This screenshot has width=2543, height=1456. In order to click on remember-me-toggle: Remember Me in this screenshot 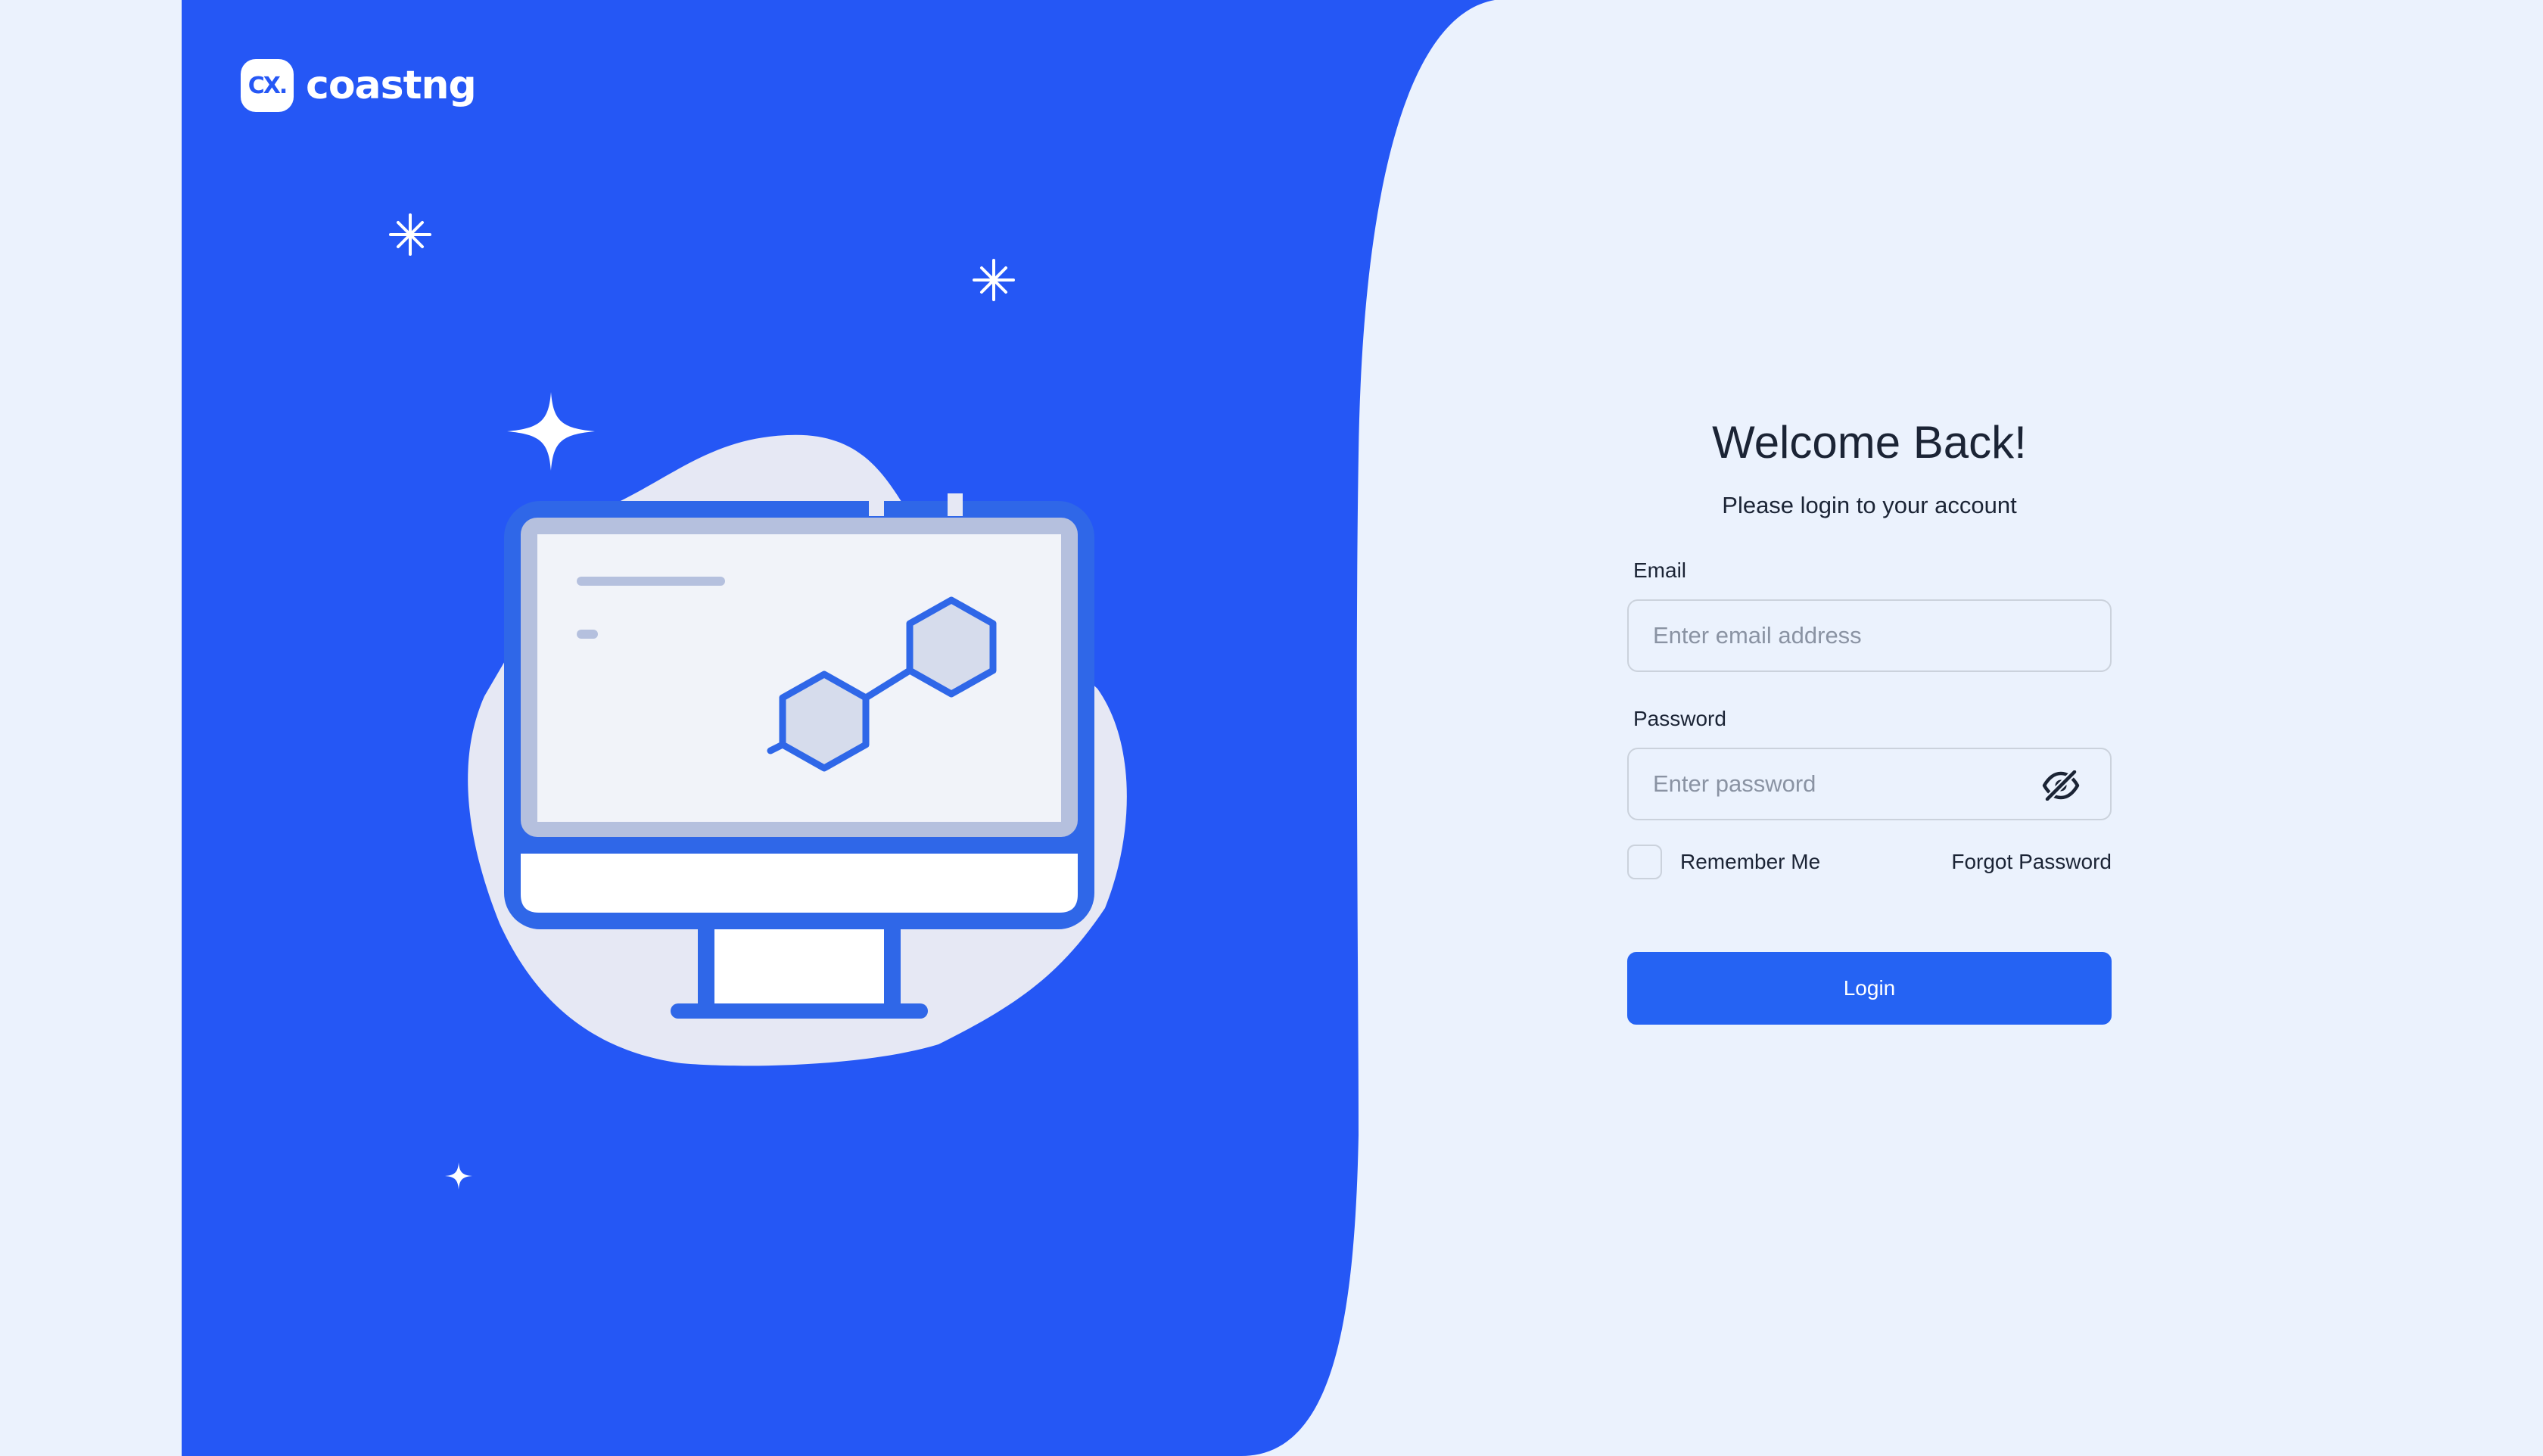, I will do `click(1723, 862)`.